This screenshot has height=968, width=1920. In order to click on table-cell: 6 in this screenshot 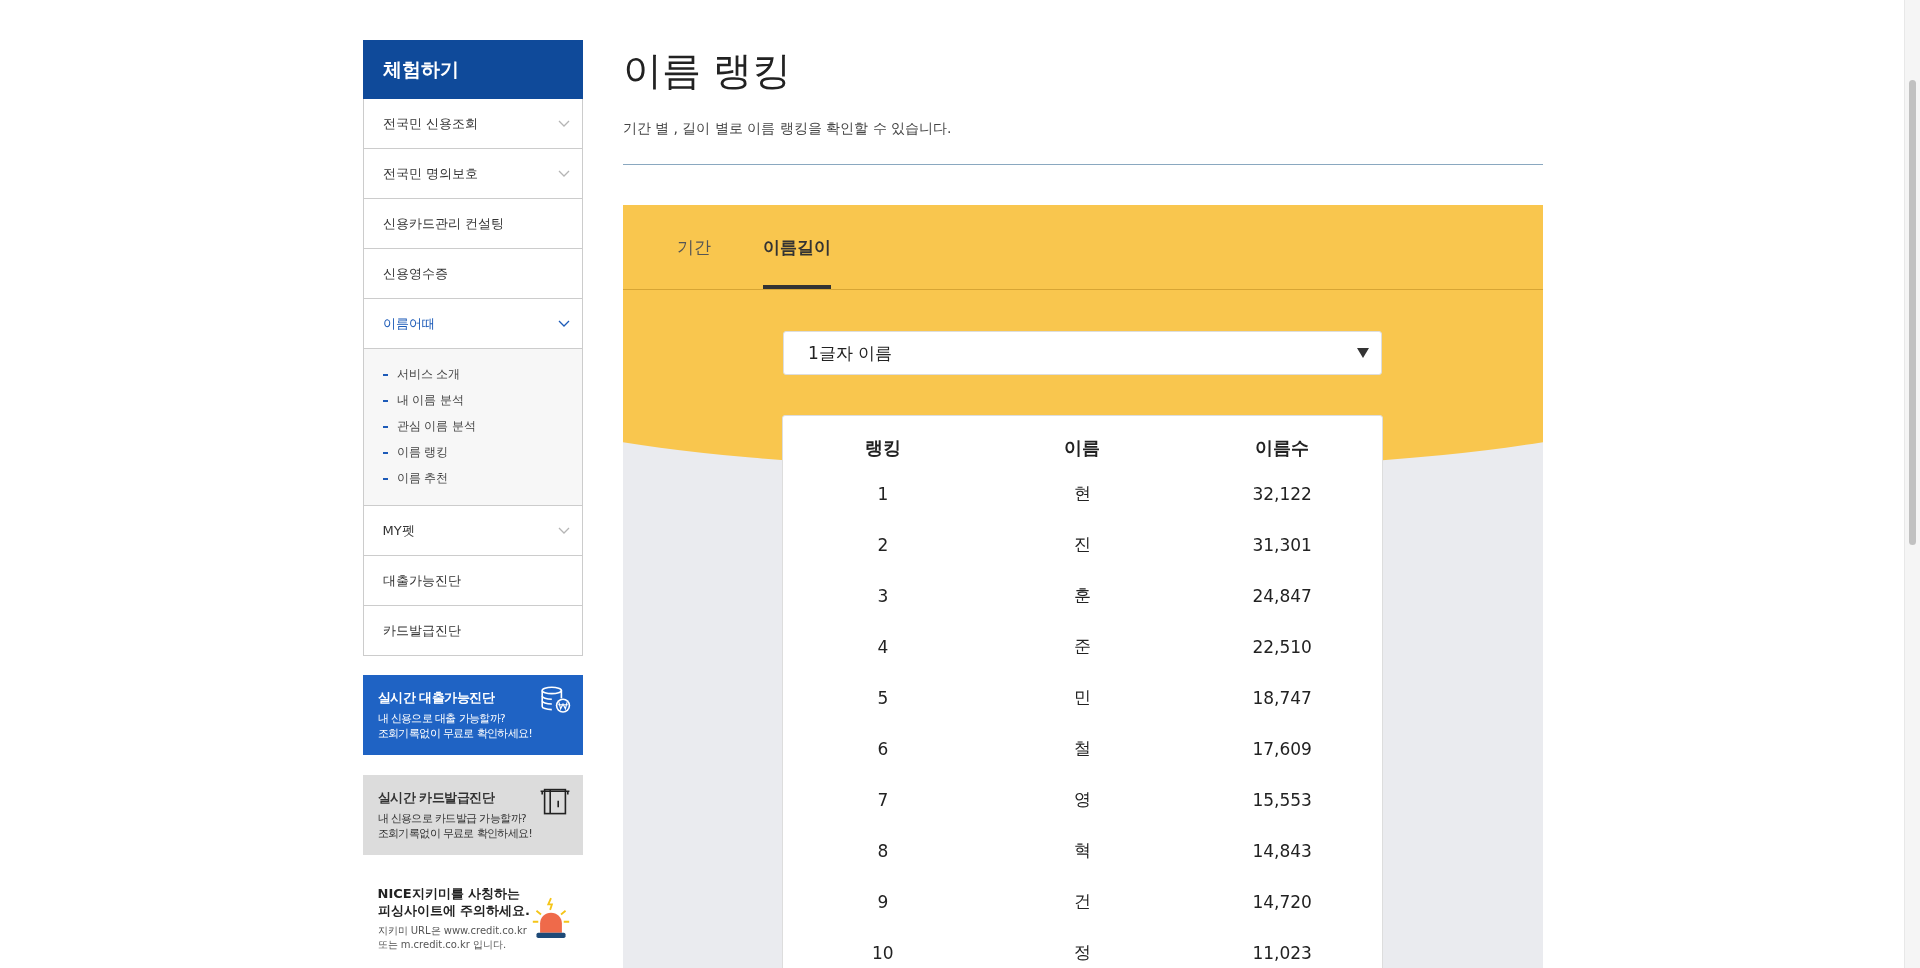, I will do `click(883, 748)`.